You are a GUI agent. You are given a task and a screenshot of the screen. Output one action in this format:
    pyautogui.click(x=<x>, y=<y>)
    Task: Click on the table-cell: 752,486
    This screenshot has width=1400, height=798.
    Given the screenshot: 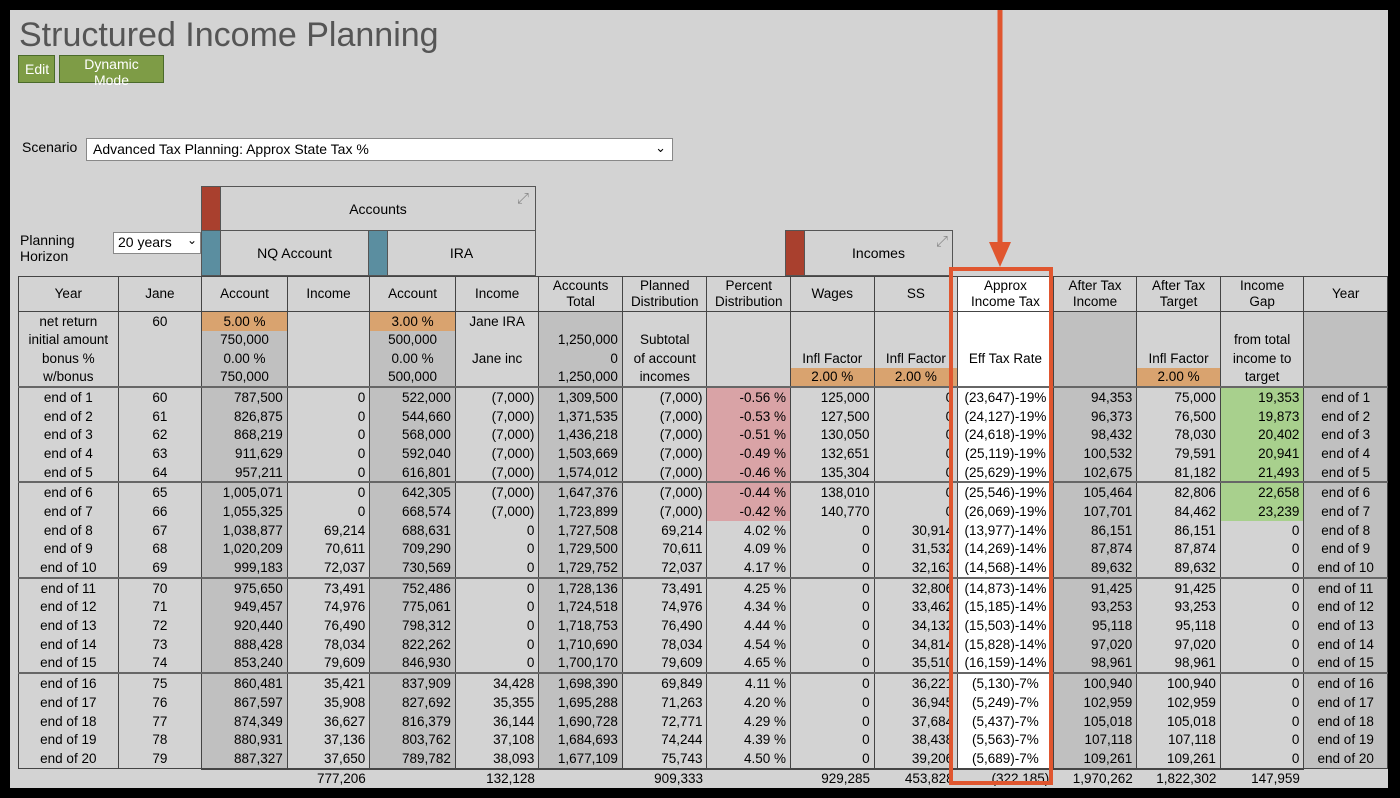 What is the action you would take?
    pyautogui.click(x=412, y=587)
    